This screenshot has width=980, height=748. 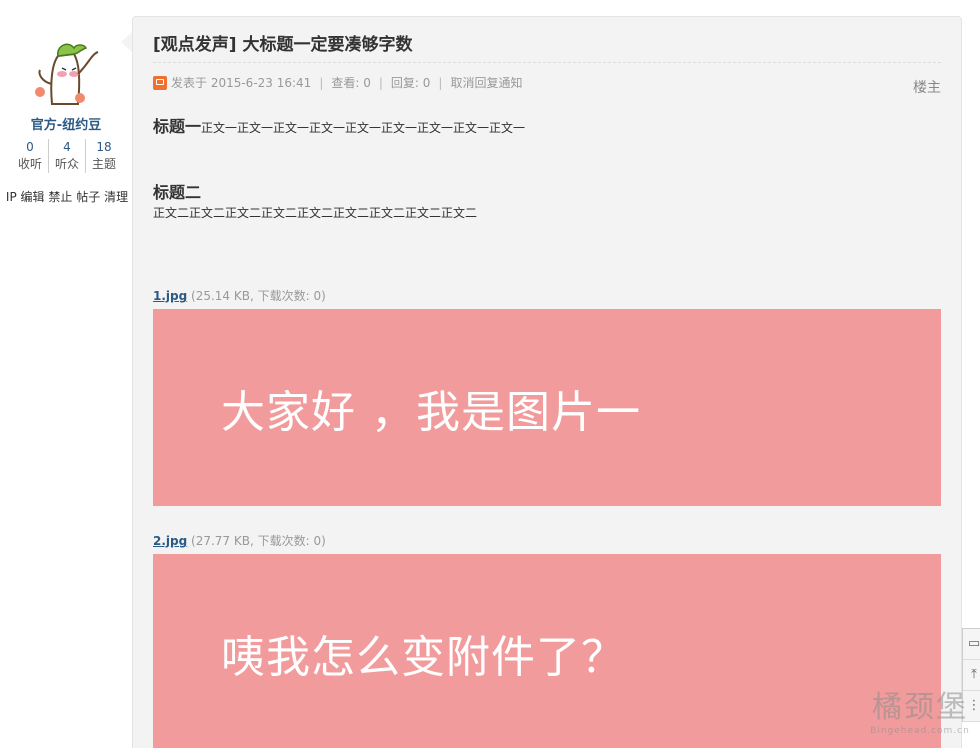 I want to click on post-title: [观点发声] 大标题一定要凑够字数, so click(x=283, y=45).